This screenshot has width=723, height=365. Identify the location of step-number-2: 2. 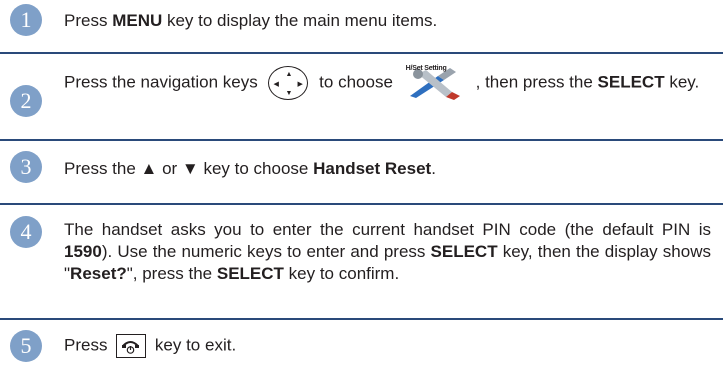
(26, 101).